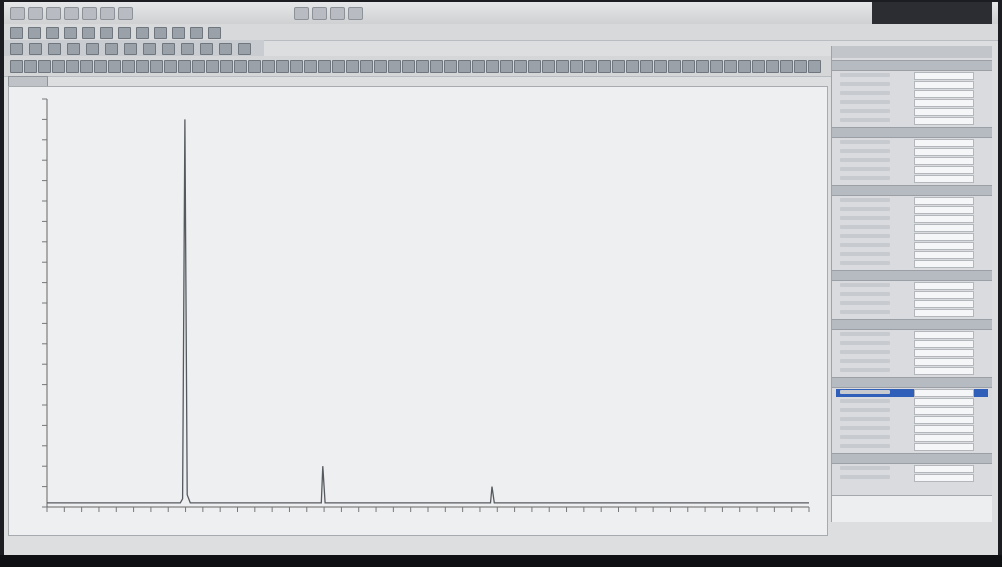 Image resolution: width=1002 pixels, height=567 pixels. I want to click on save-icon, so click(35, 13).